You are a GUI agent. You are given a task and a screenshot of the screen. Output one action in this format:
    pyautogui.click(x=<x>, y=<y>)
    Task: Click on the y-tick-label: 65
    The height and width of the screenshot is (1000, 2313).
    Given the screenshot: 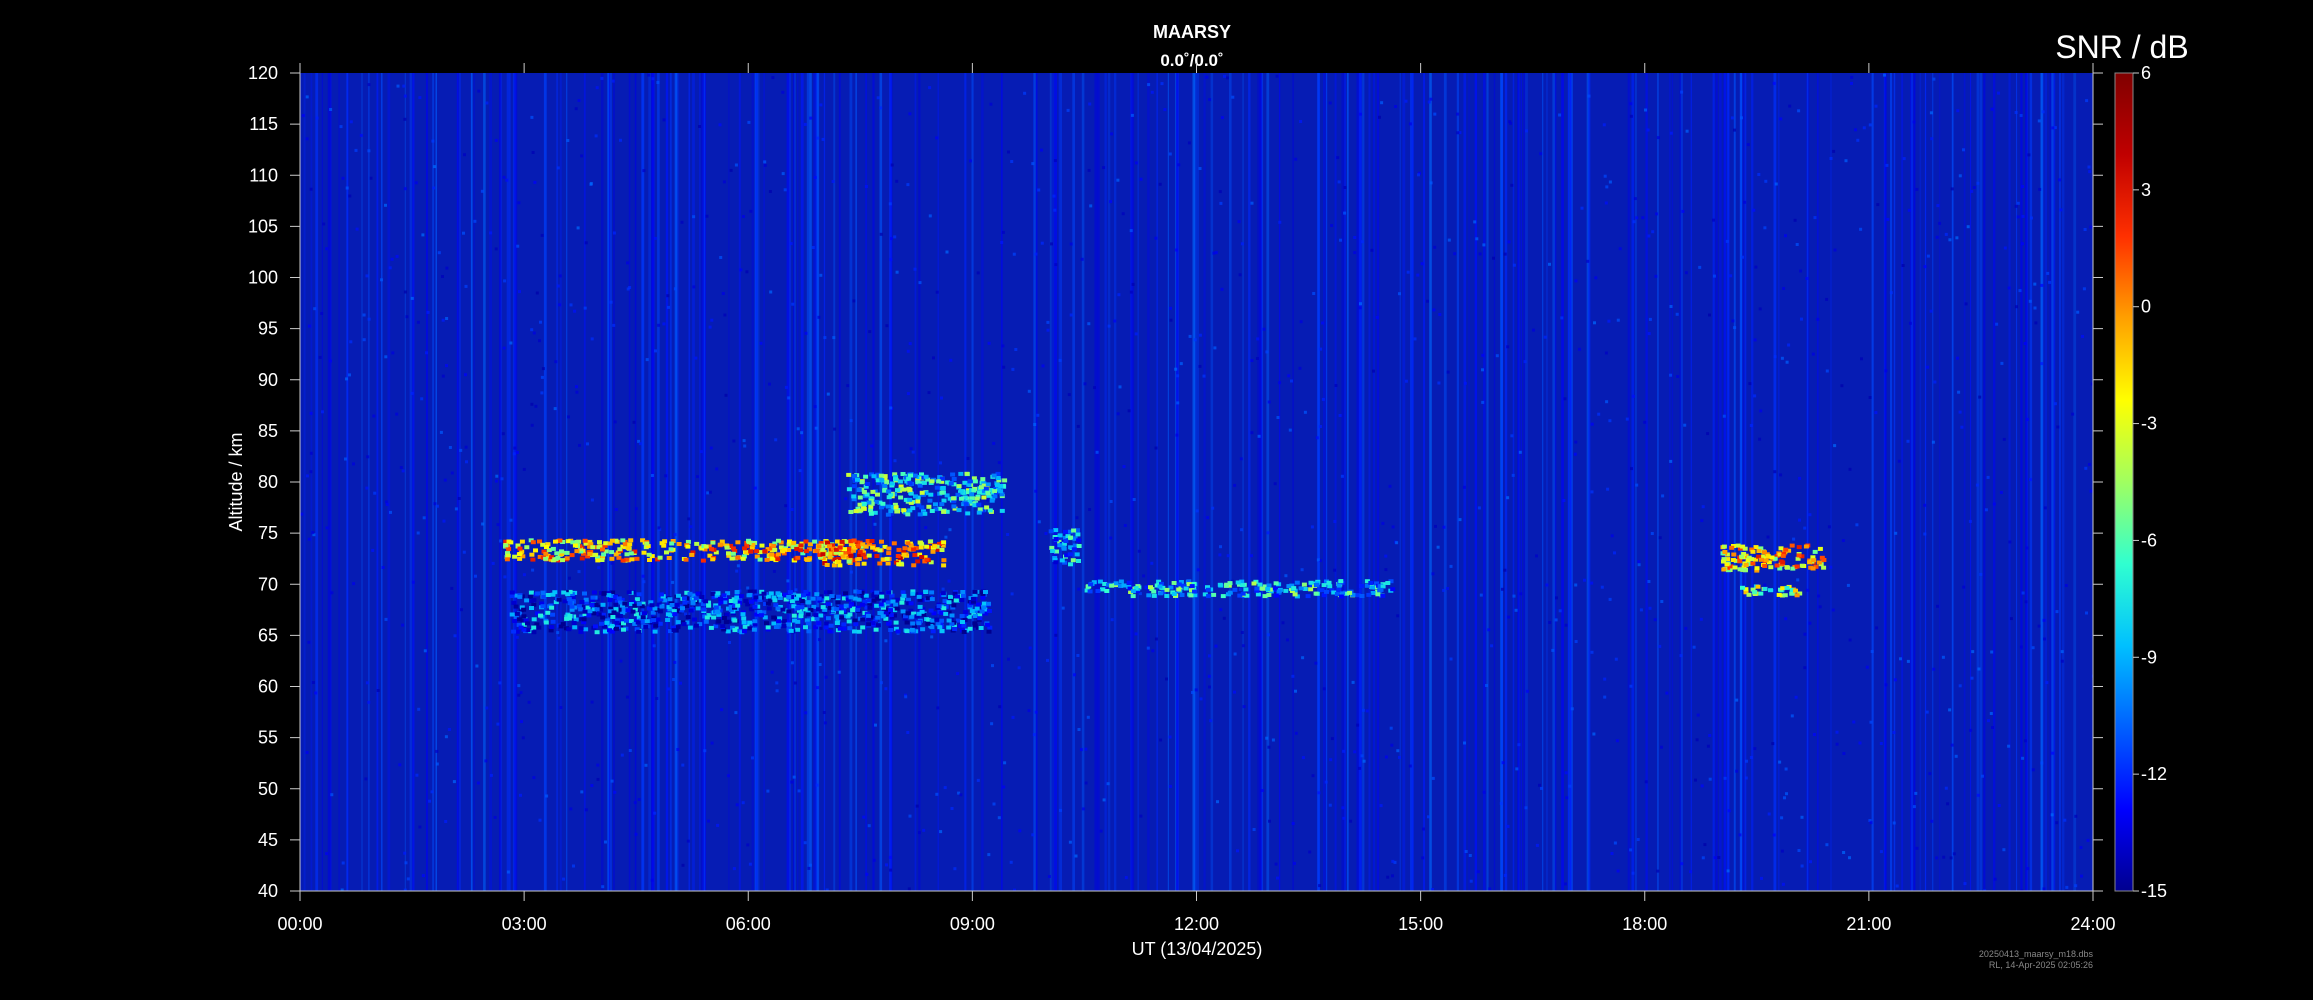 What is the action you would take?
    pyautogui.click(x=268, y=635)
    